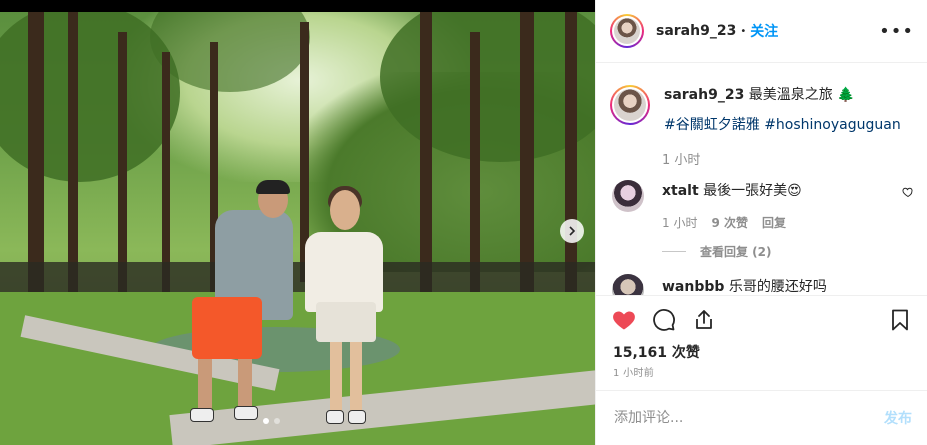  What do you see at coordinates (704, 320) in the screenshot?
I see `share-icon` at bounding box center [704, 320].